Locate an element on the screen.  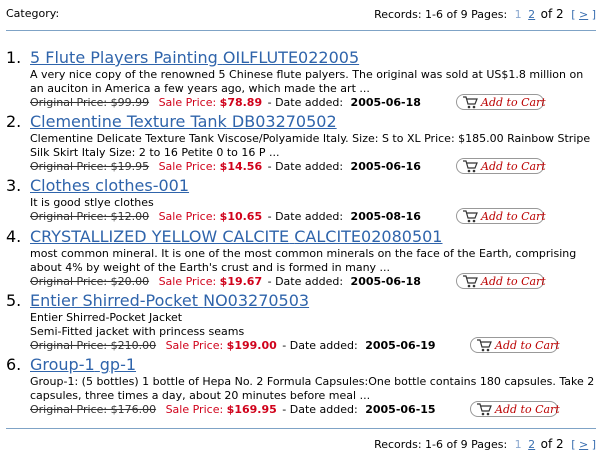
bottom-pager: Records: 1-6 of 9 Pages: 1 2 of 2 [ > ] is located at coordinates (485, 444).